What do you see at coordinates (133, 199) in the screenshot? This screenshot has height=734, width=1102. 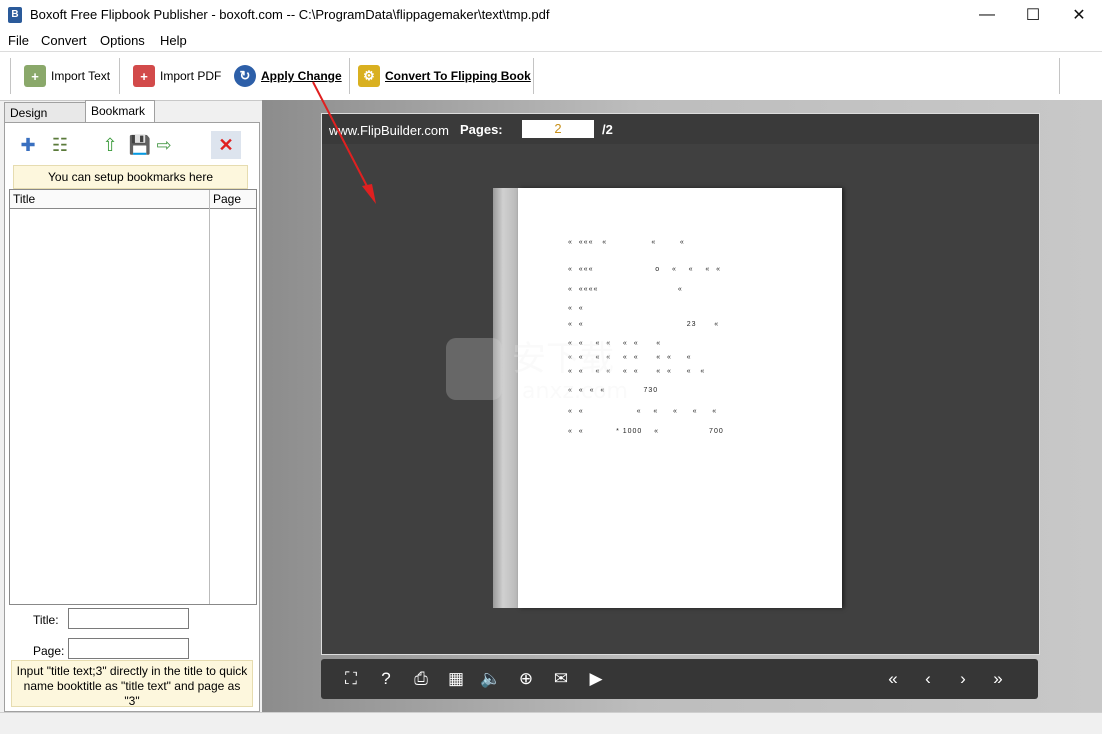 I see `table-header: Title Page` at bounding box center [133, 199].